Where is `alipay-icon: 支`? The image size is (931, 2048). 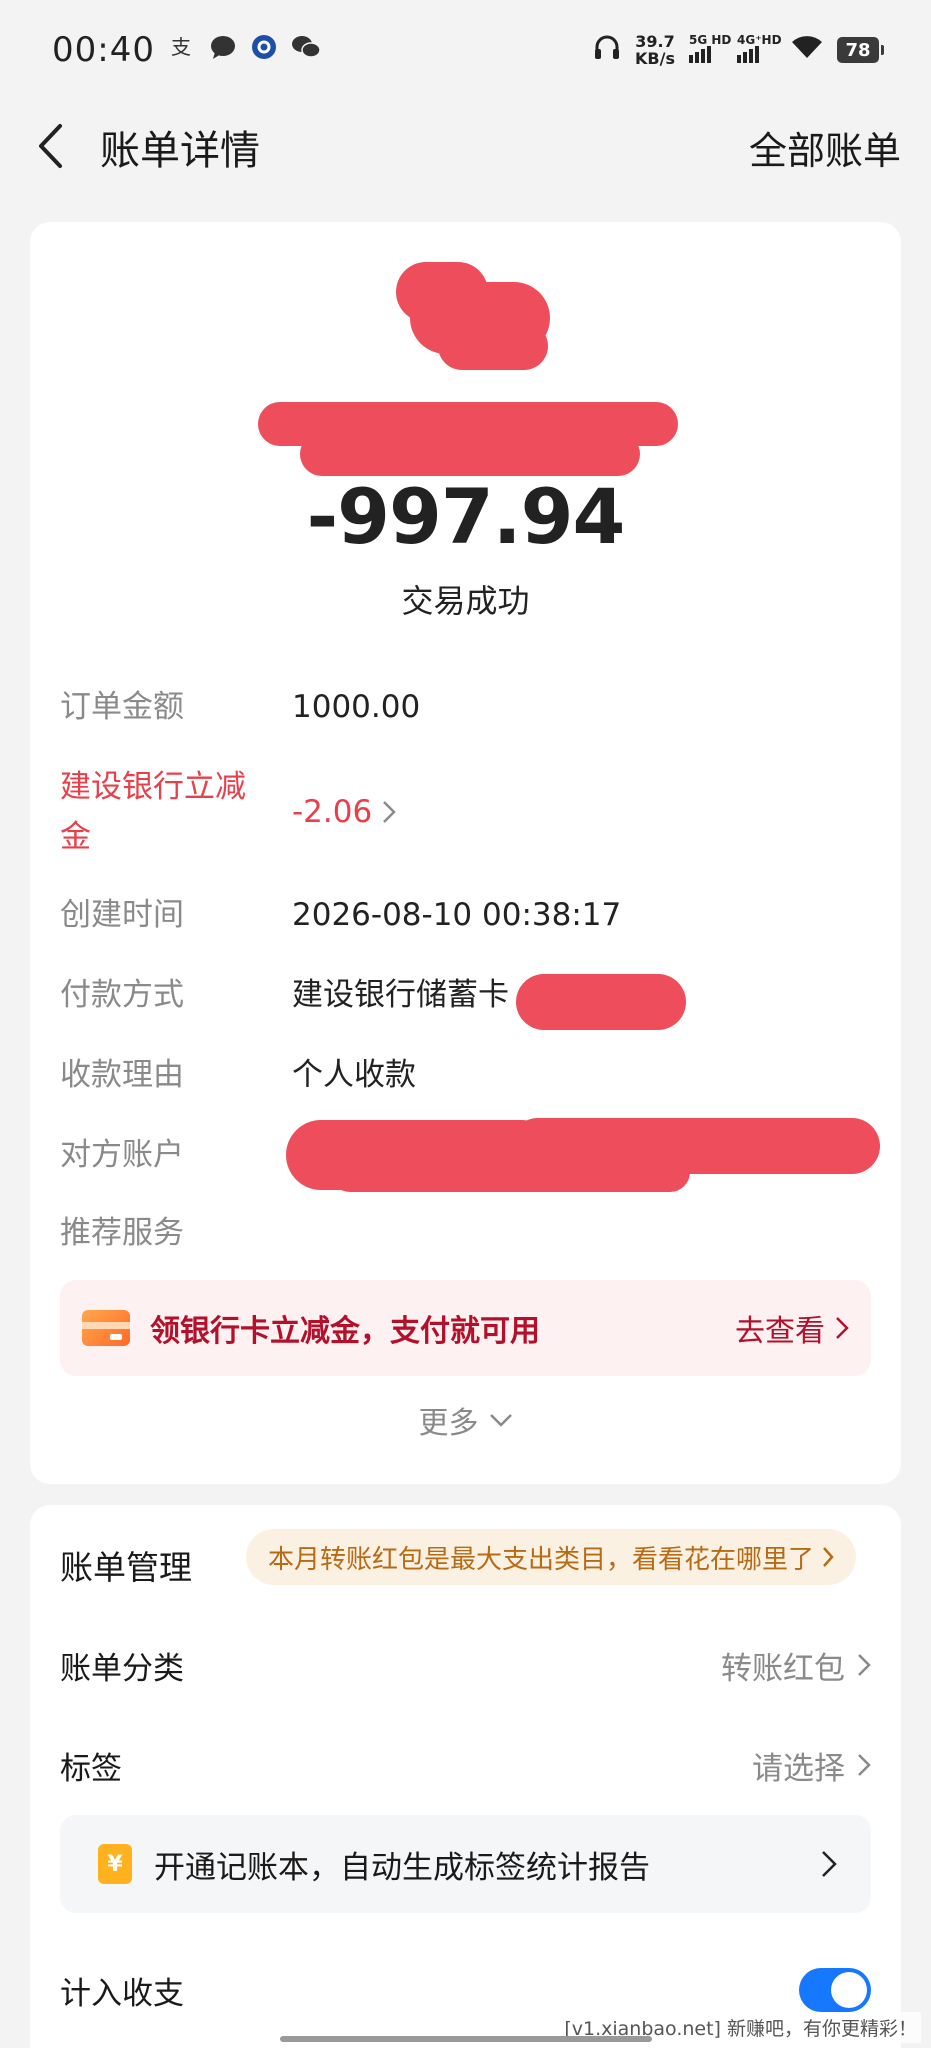 alipay-icon: 支 is located at coordinates (182, 50).